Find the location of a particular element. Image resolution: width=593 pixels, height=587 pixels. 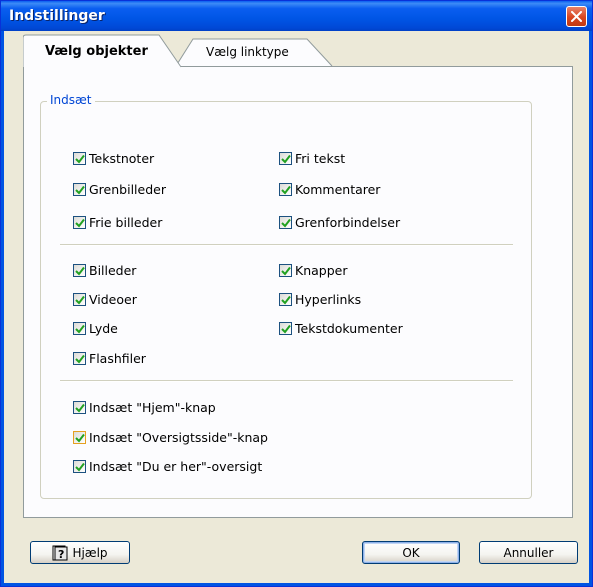

checkbox-label: Fri tekst is located at coordinates (320, 158).